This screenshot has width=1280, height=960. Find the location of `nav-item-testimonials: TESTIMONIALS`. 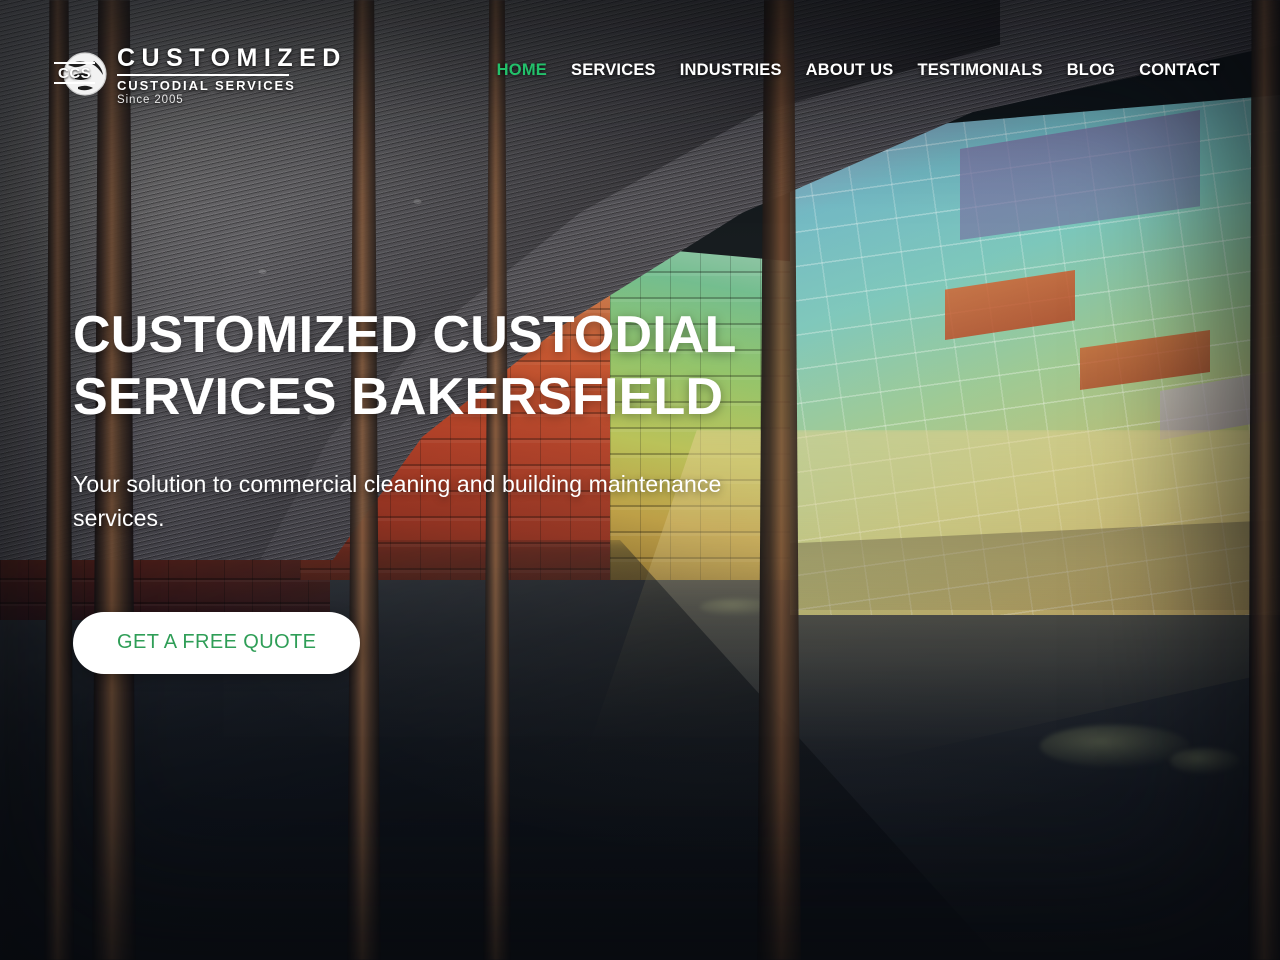

nav-item-testimonials: TESTIMONIALS is located at coordinates (979, 70).